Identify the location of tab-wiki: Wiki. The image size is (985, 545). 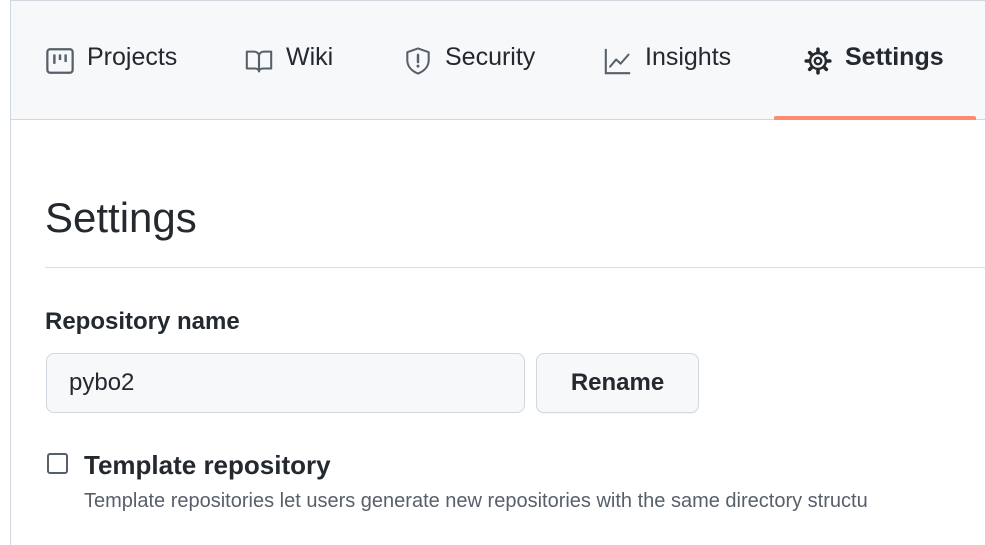
(288, 82).